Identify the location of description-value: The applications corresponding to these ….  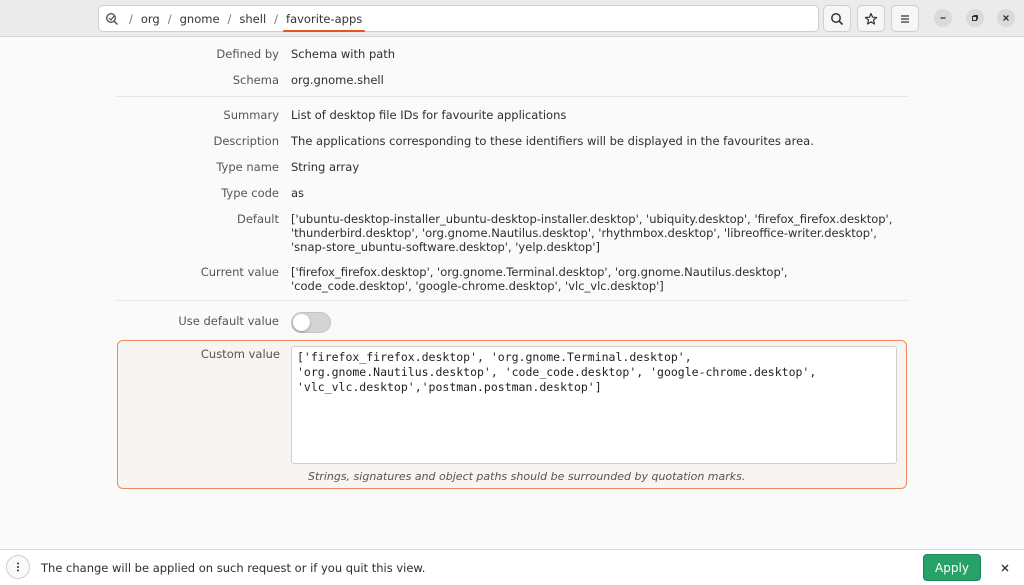
(552, 141).